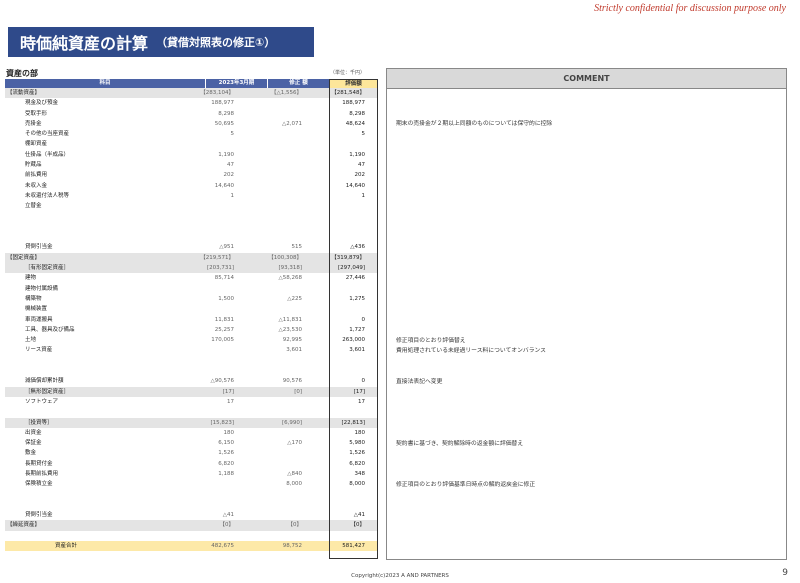 Image resolution: width=800 pixels, height=583 pixels. Describe the element at coordinates (191, 484) in the screenshot. I see `table-row: 保険積立金 8,000 8,000` at that location.